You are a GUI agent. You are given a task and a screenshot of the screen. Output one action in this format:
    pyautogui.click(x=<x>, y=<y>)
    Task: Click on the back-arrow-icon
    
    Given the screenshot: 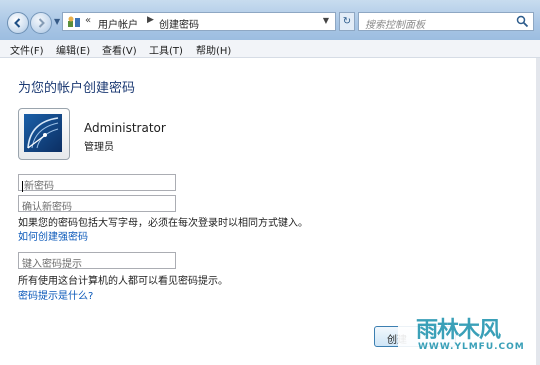 What is the action you would take?
    pyautogui.click(x=17, y=23)
    